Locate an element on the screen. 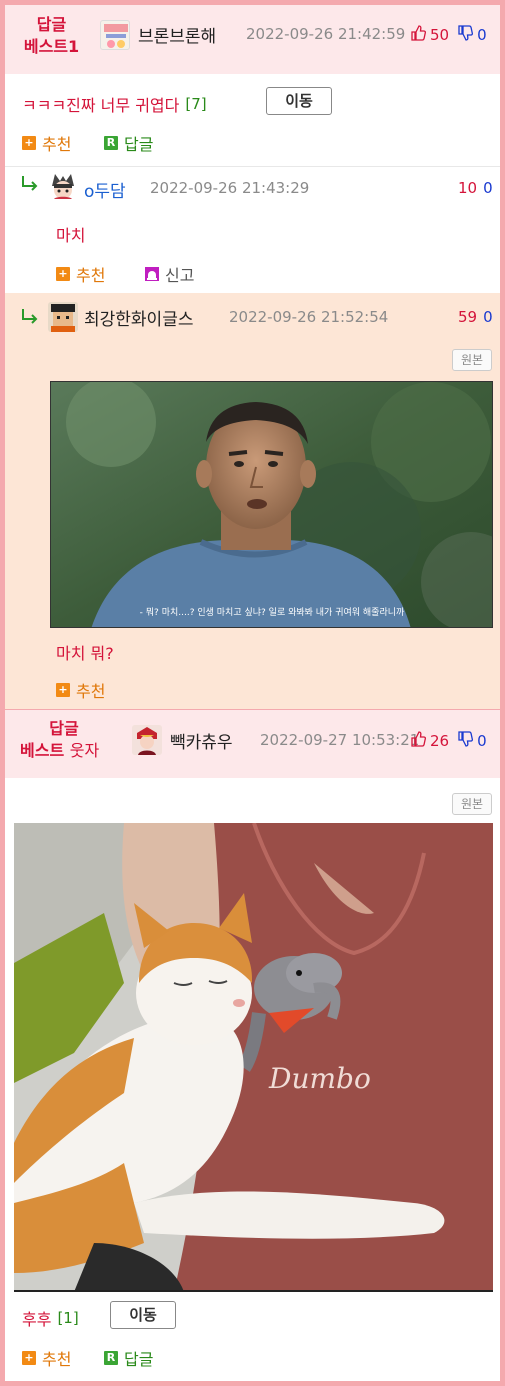 The height and width of the screenshot is (1386, 505). comment-date: 2022-09-26 21:52:54 is located at coordinates (309, 317).